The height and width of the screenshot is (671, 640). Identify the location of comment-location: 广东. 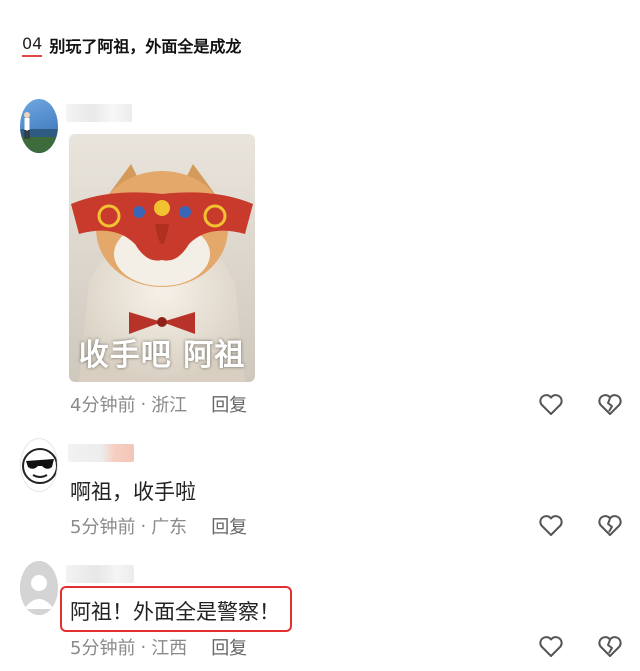
(169, 527).